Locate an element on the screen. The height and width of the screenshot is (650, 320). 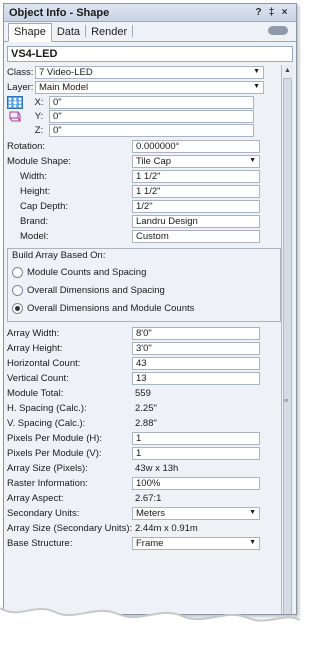
module-shape-value: Tile Cap is located at coordinates (154, 161).